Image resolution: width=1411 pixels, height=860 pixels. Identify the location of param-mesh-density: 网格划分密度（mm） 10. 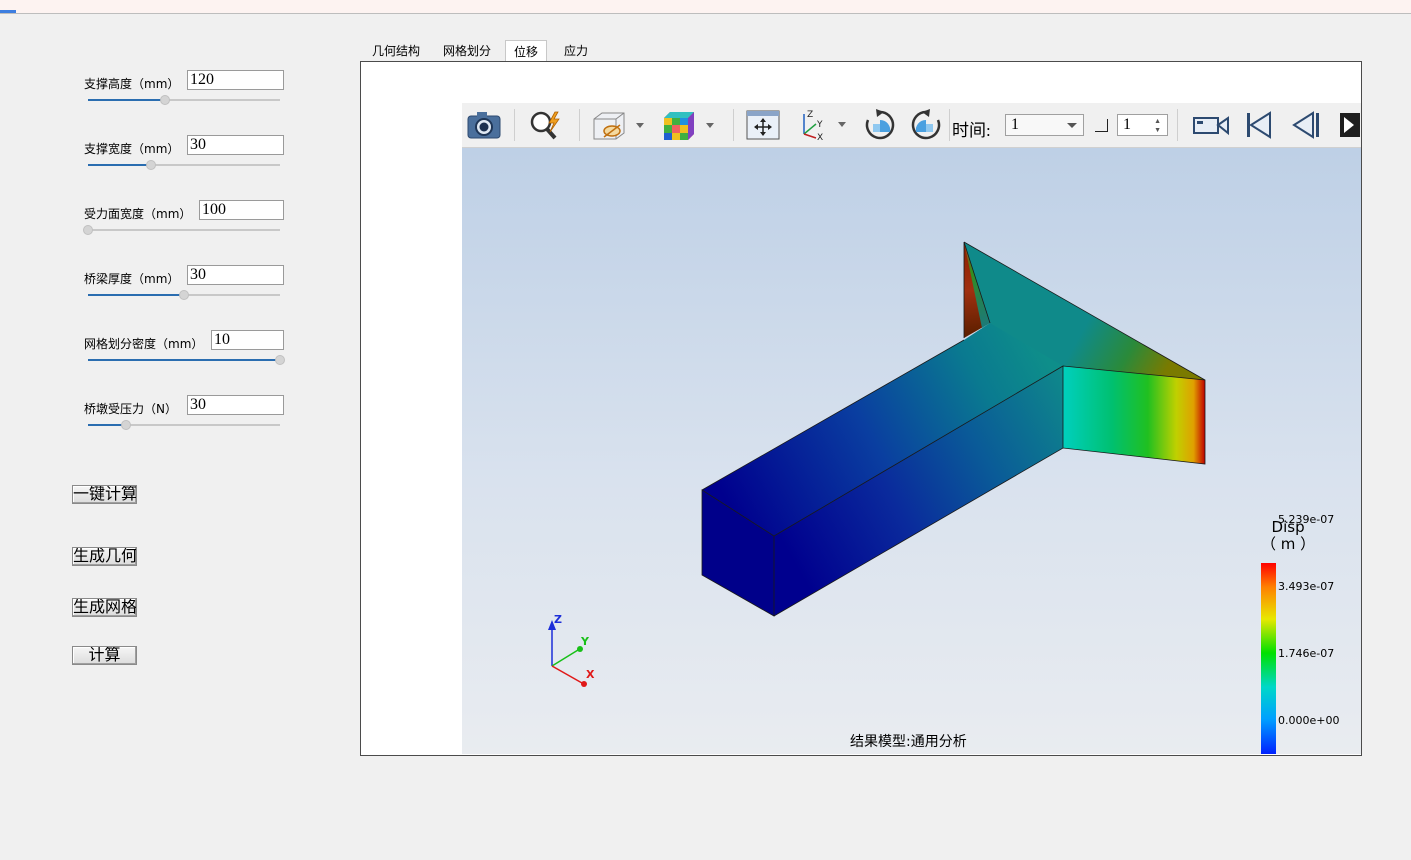
(184, 350).